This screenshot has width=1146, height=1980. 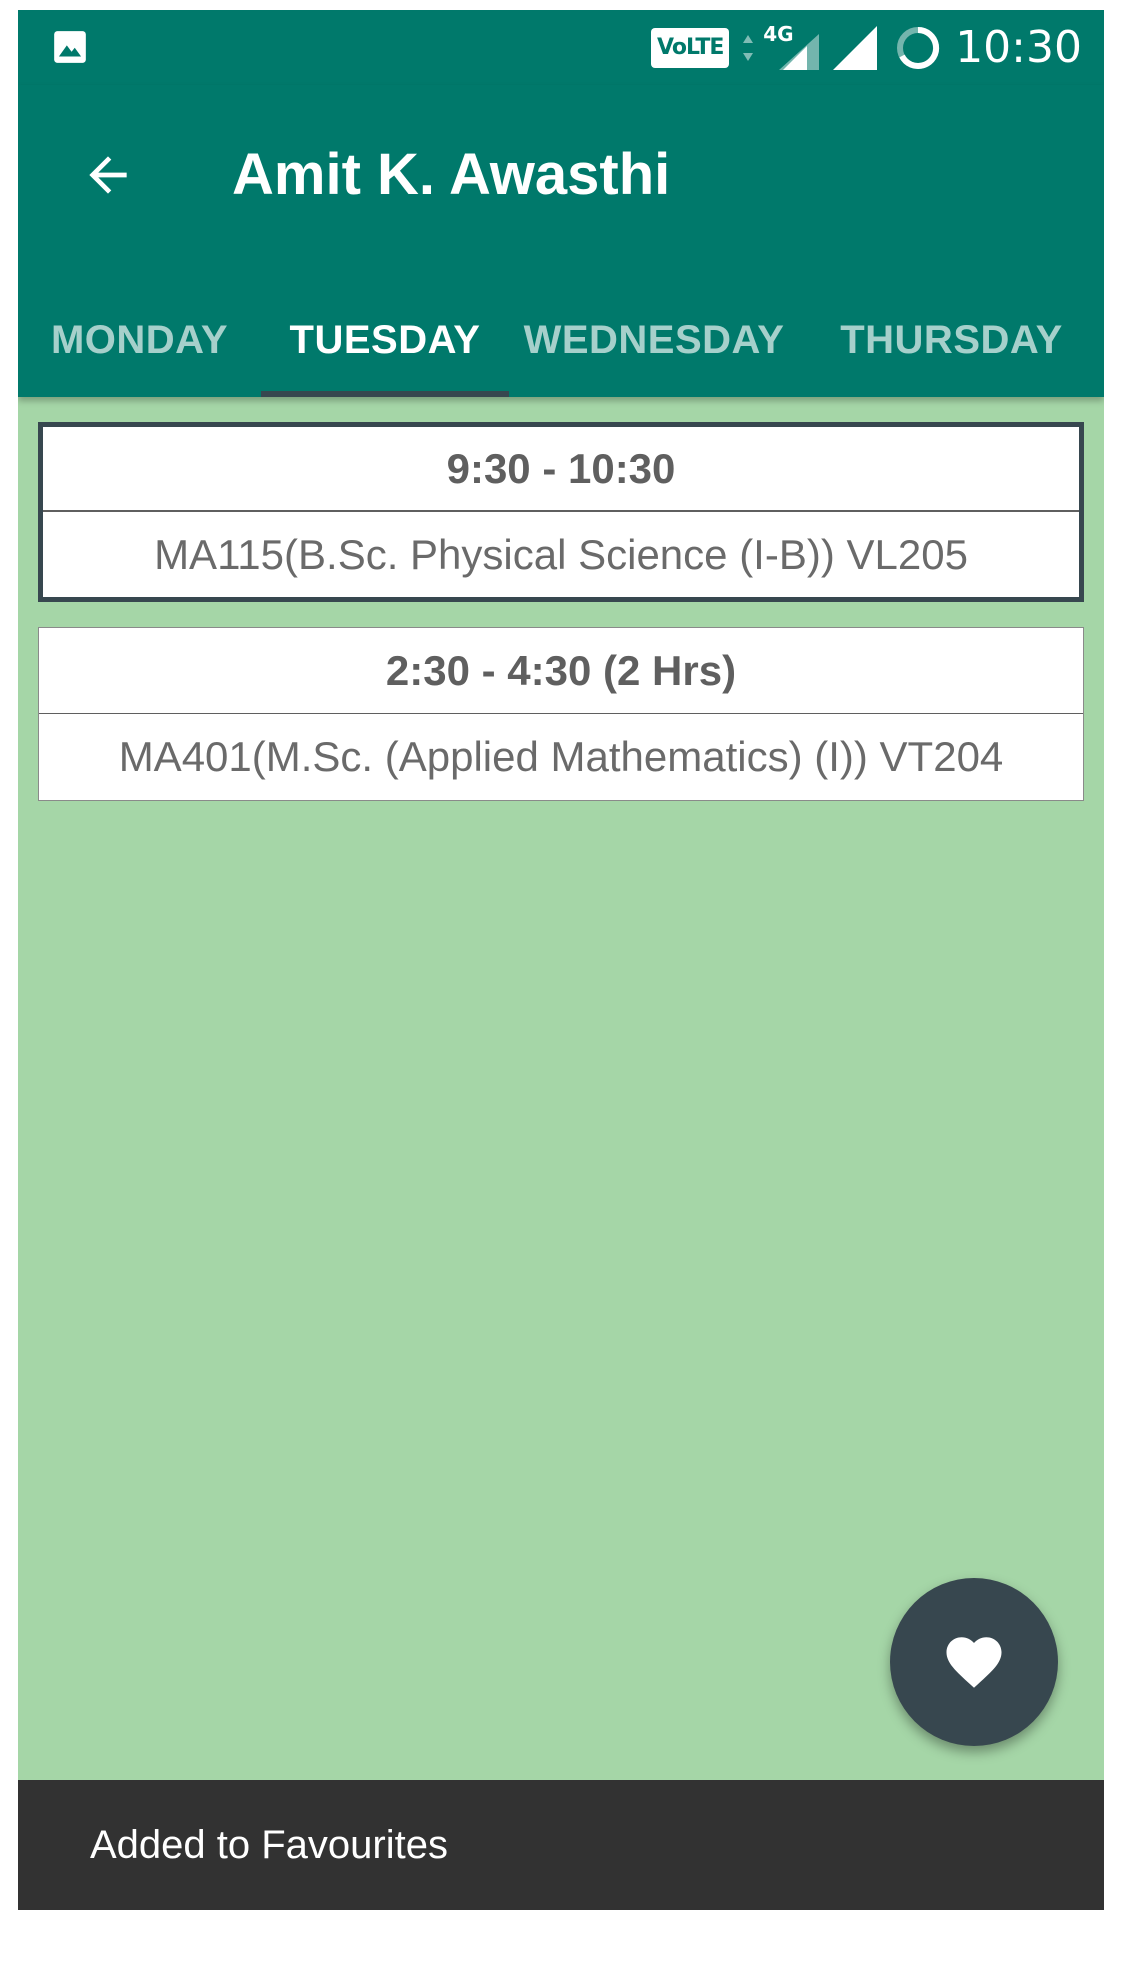 What do you see at coordinates (561, 671) in the screenshot?
I see `class-time: 2:30 - 4:30 (2 Hrs)` at bounding box center [561, 671].